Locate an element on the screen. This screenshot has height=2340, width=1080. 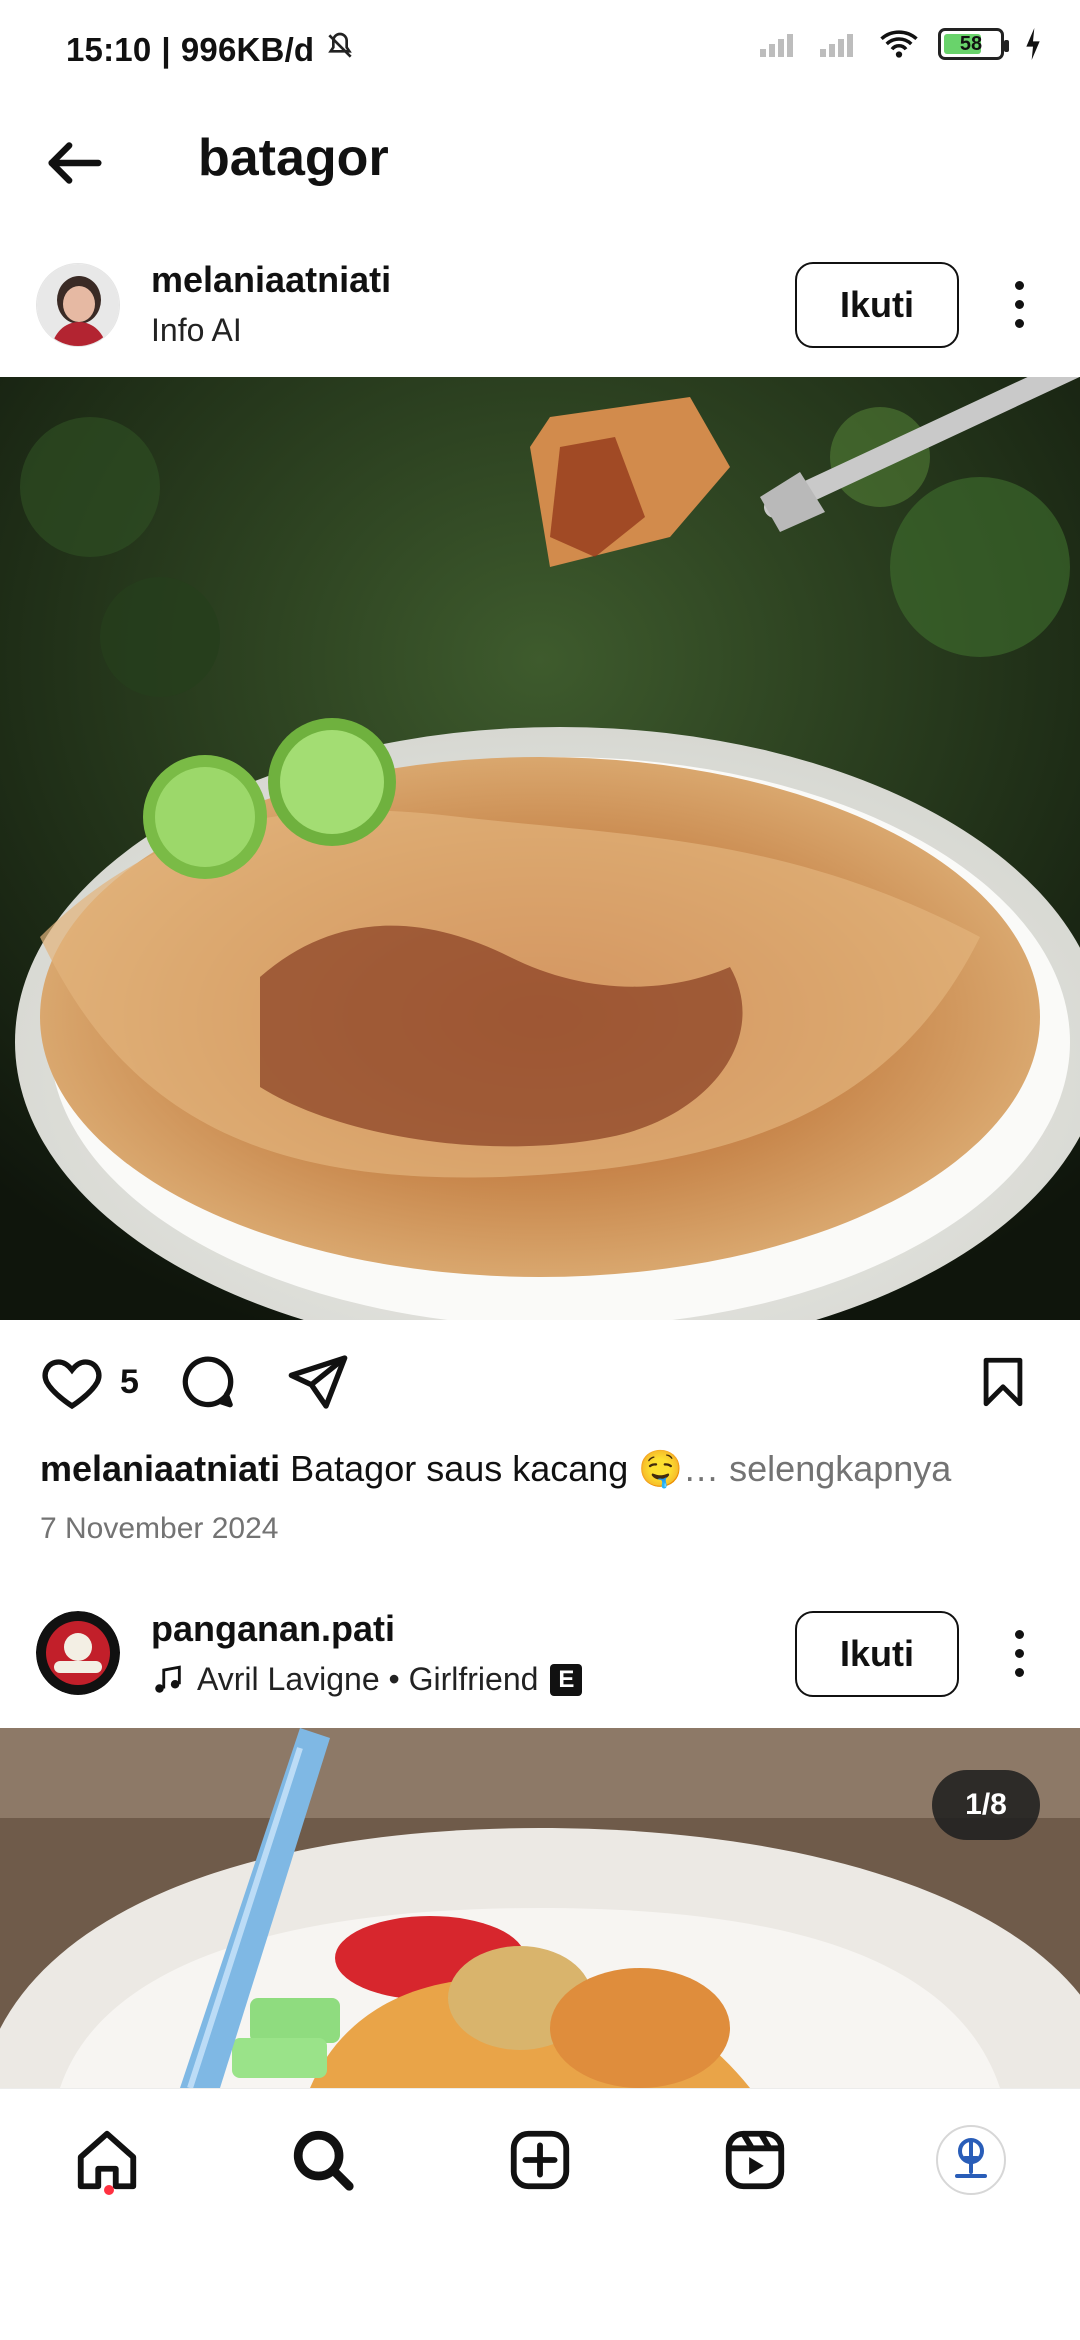
post-date: 7 November 2024 is located at coordinates (159, 1528).